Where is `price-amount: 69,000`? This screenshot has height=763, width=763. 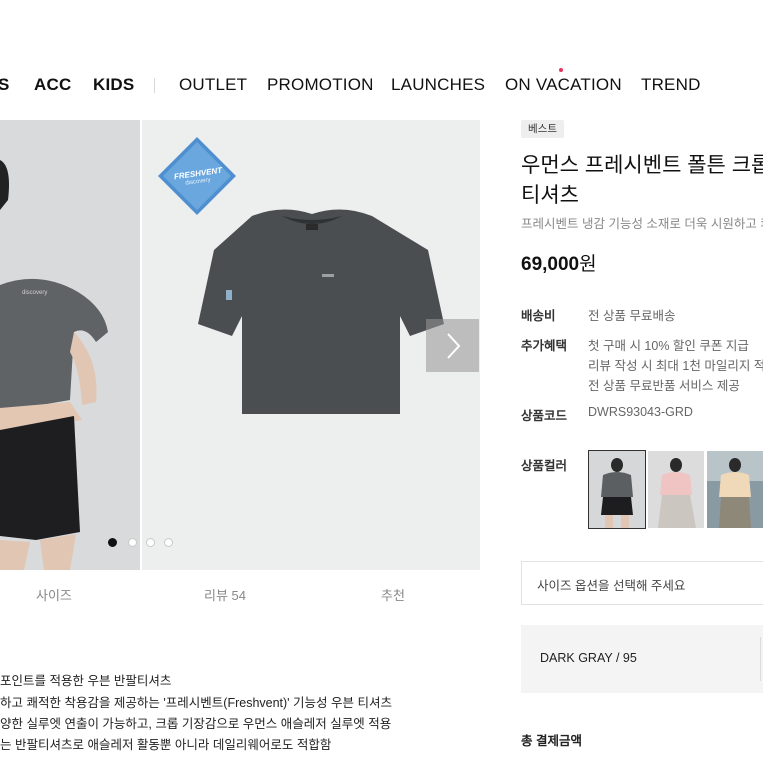 price-amount: 69,000 is located at coordinates (550, 264).